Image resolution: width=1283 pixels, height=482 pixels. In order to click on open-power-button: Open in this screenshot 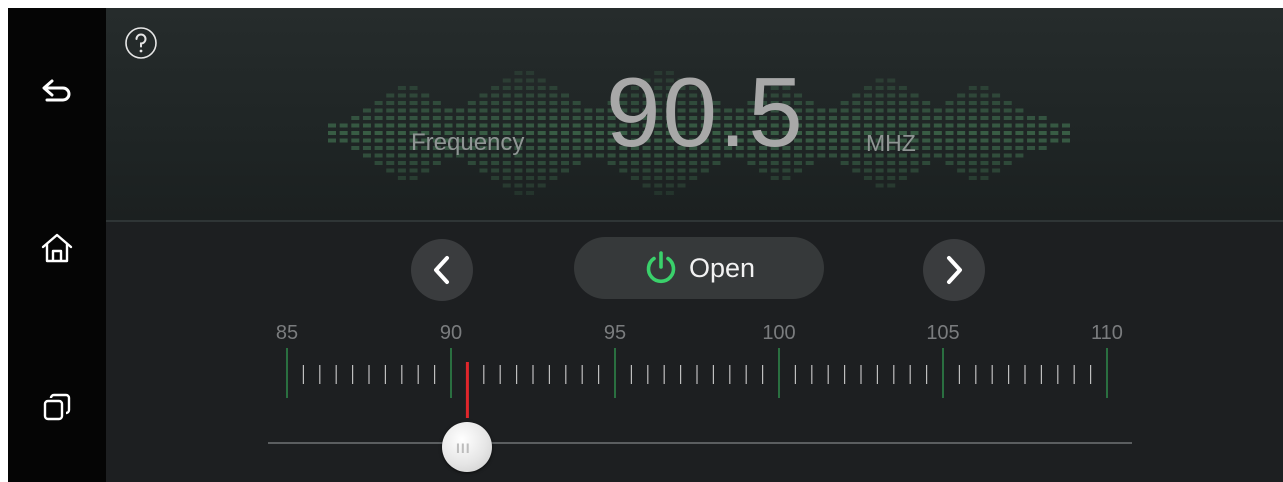, I will do `click(699, 268)`.